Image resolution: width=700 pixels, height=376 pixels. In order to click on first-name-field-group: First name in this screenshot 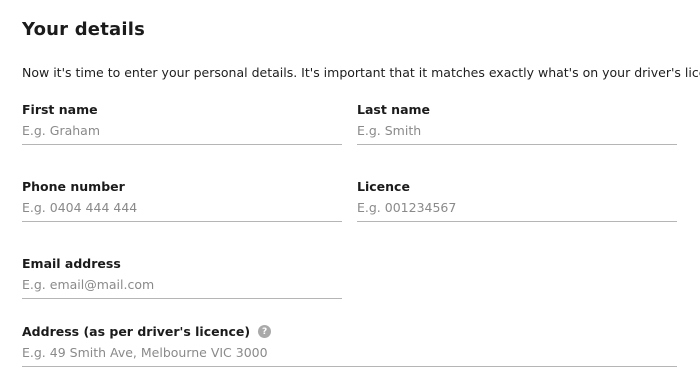, I will do `click(182, 123)`.